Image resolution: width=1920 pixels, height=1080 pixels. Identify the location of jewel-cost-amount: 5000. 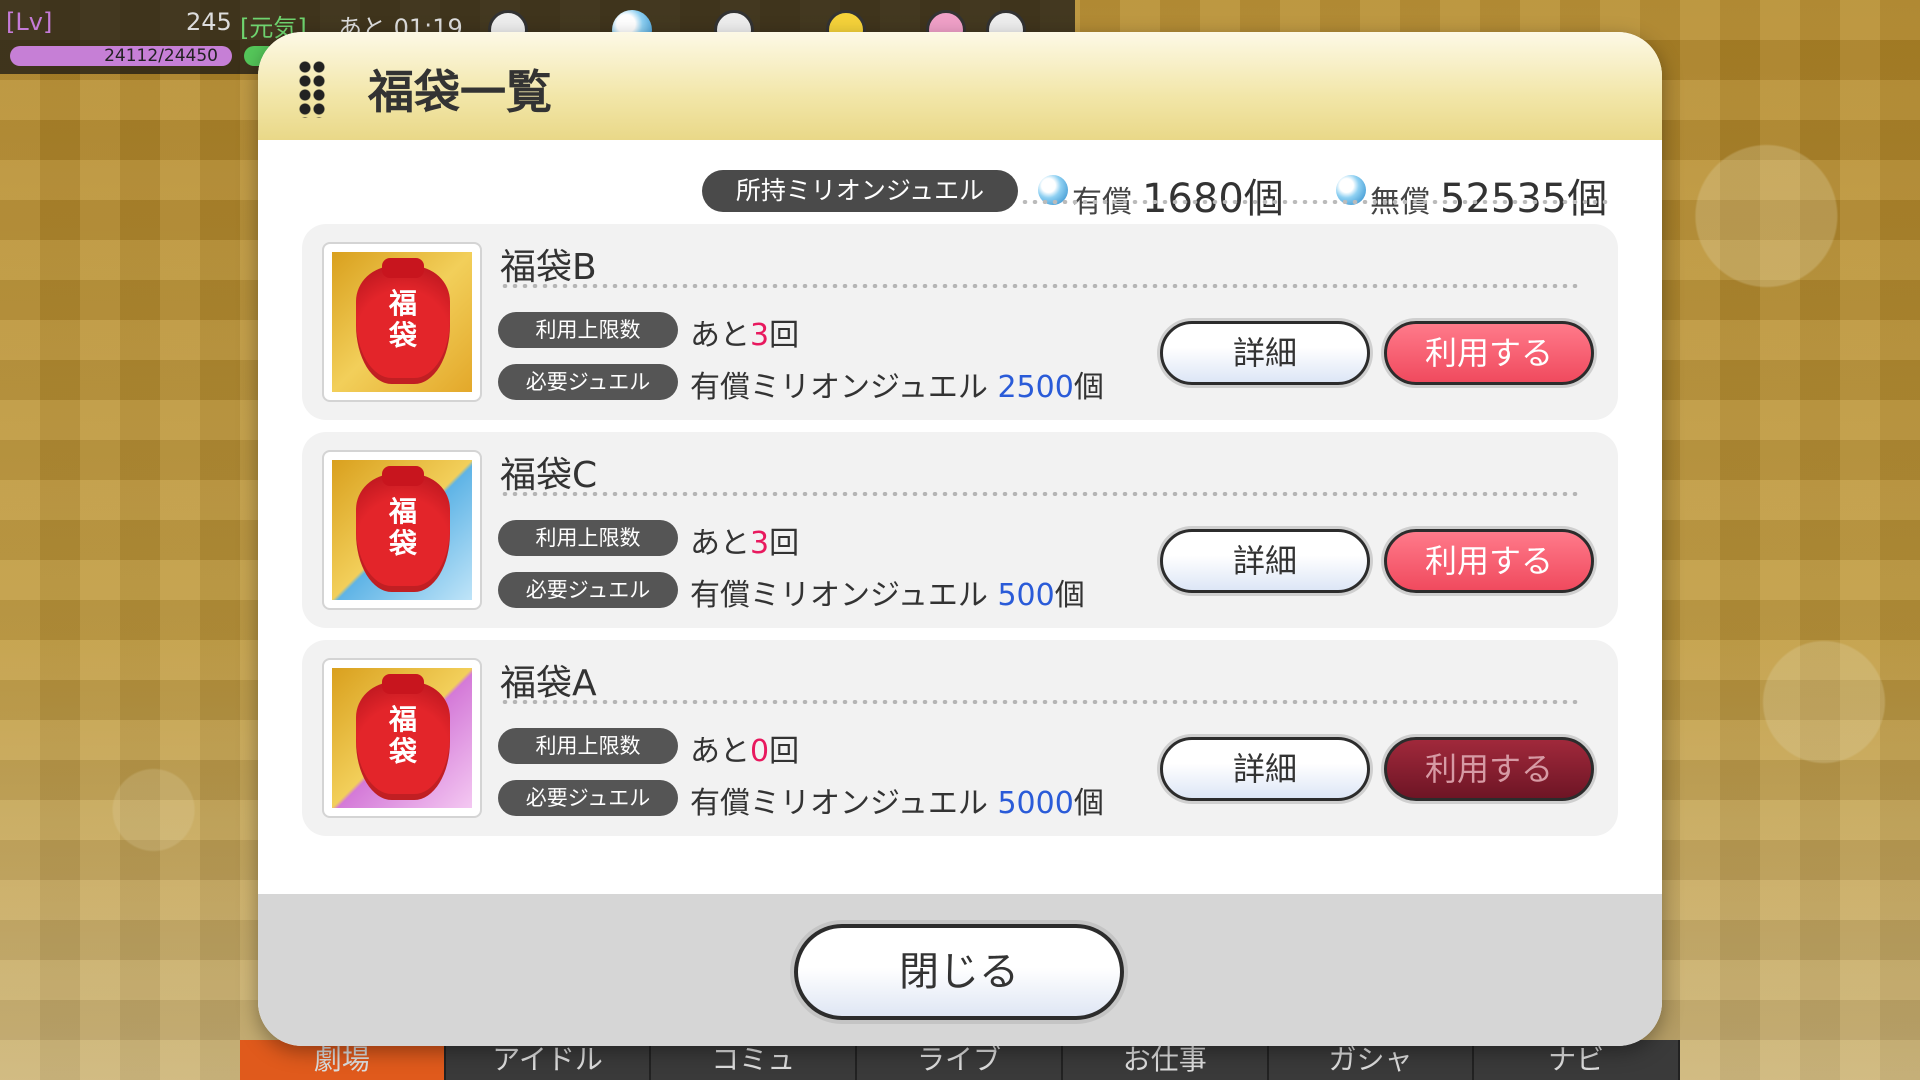
(1035, 803).